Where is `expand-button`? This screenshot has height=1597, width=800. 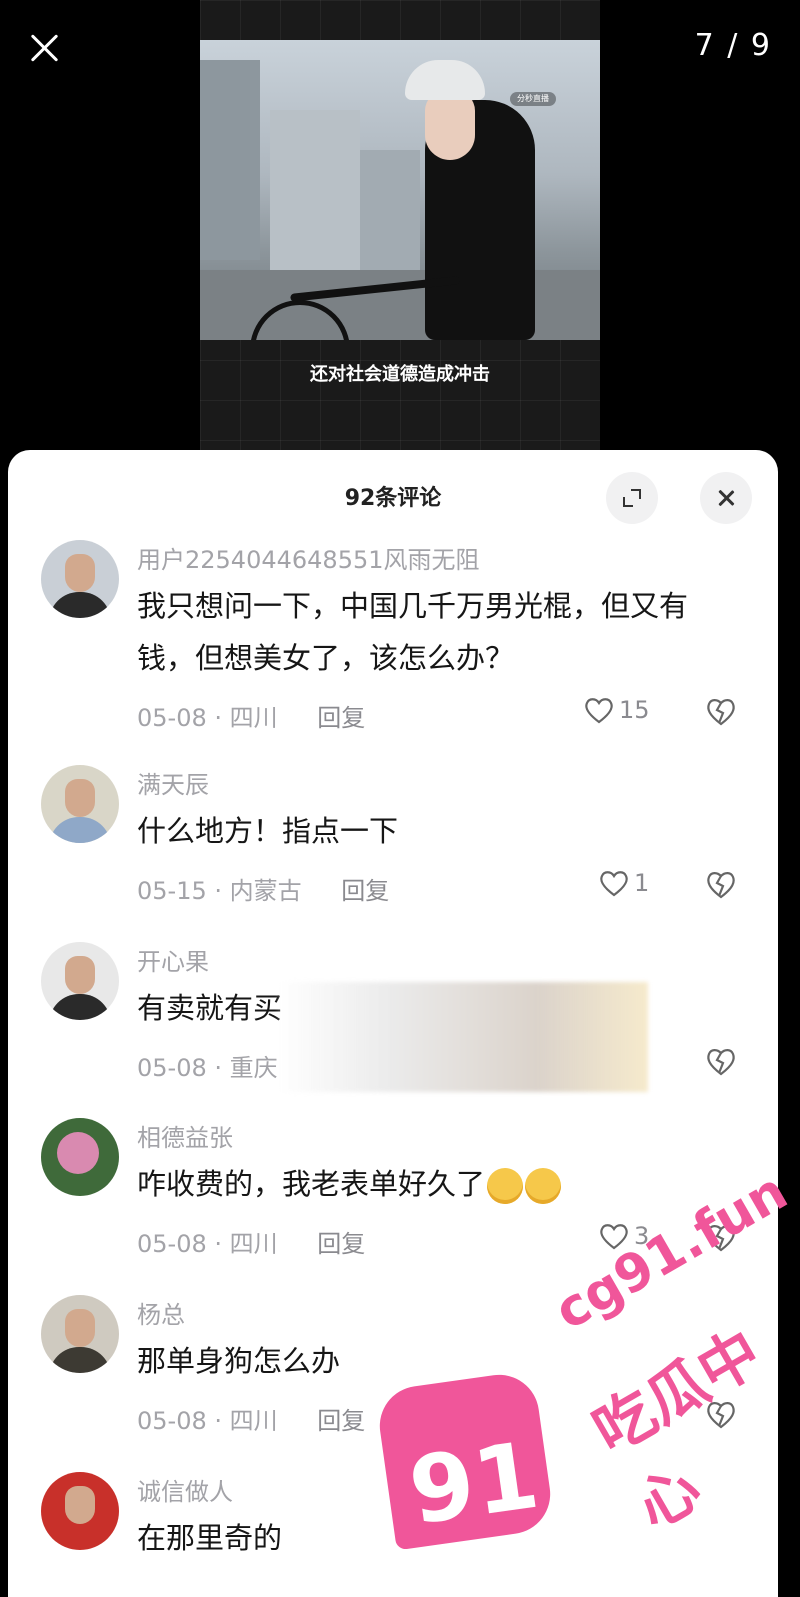
expand-button is located at coordinates (632, 498).